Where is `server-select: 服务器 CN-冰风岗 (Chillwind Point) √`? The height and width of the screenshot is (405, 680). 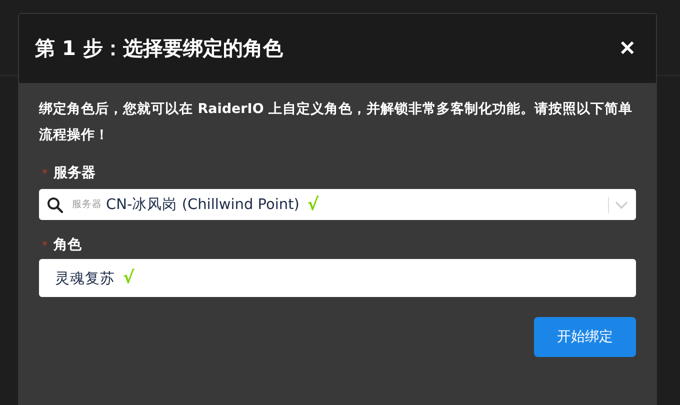 server-select: 服务器 CN-冰风岗 (Chillwind Point) √ is located at coordinates (337, 204).